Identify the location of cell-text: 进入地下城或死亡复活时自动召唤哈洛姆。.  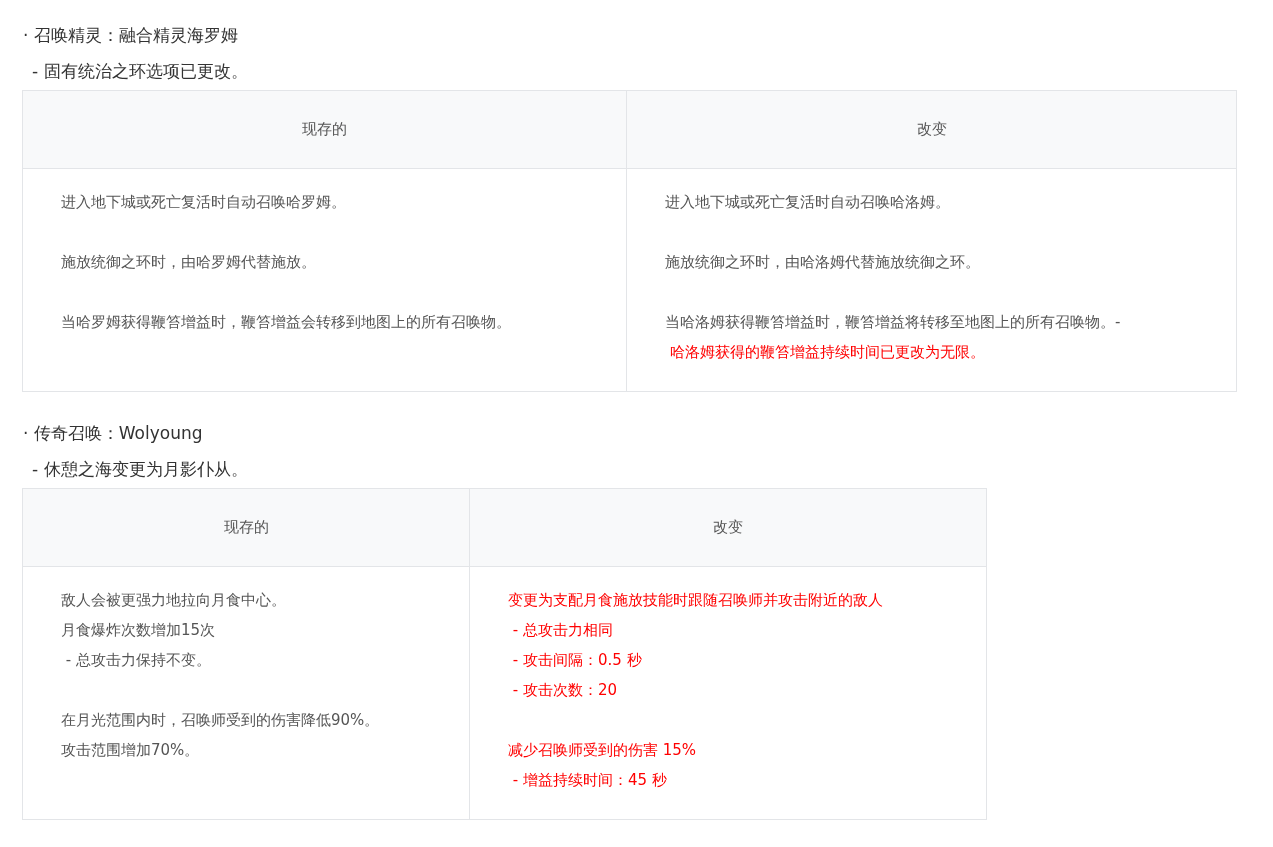
(808, 202).